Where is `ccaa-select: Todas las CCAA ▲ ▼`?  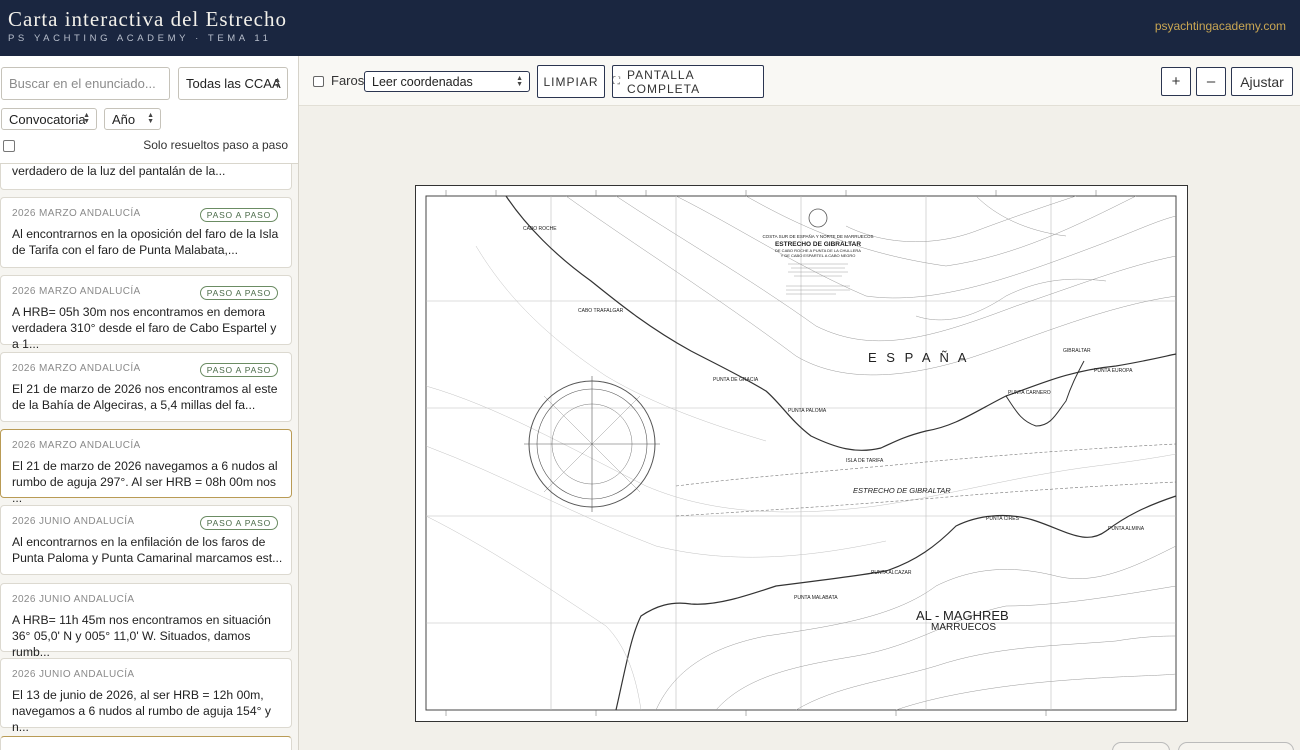
ccaa-select: Todas las CCAA ▲ ▼ is located at coordinates (233, 83).